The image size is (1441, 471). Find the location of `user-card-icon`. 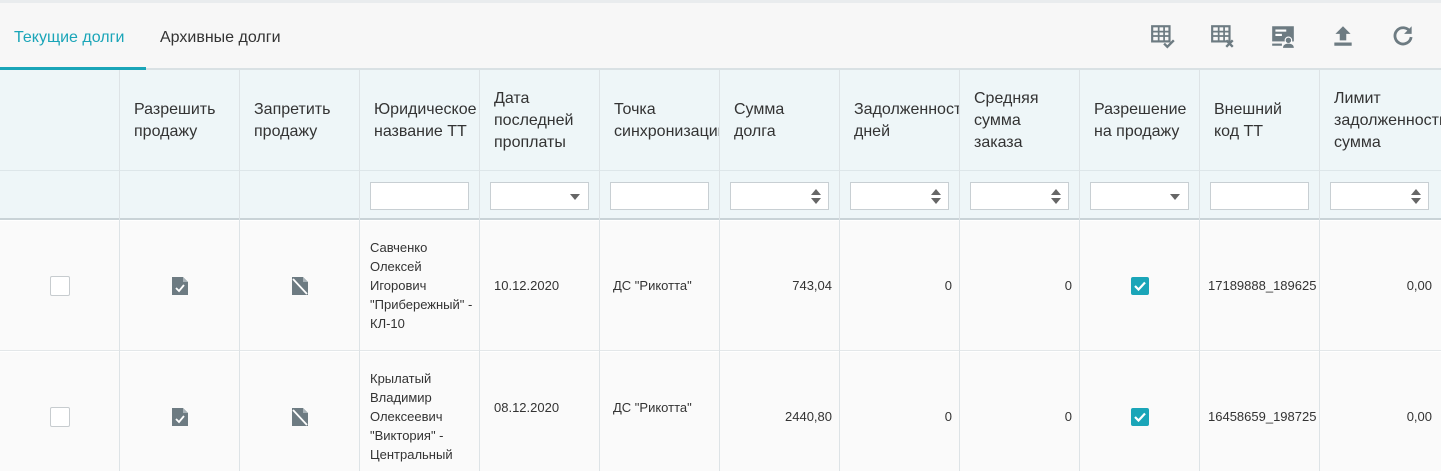

user-card-icon is located at coordinates (1283, 37).